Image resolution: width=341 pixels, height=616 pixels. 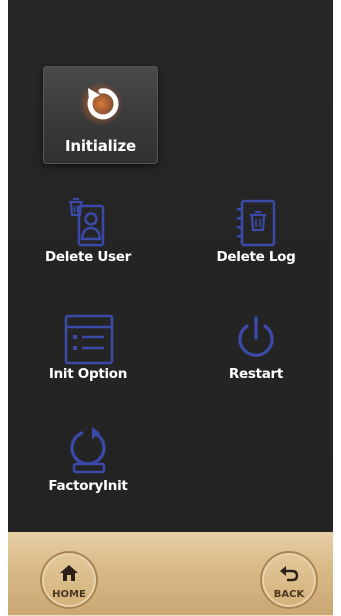 What do you see at coordinates (256, 336) in the screenshot?
I see `power-icon` at bounding box center [256, 336].